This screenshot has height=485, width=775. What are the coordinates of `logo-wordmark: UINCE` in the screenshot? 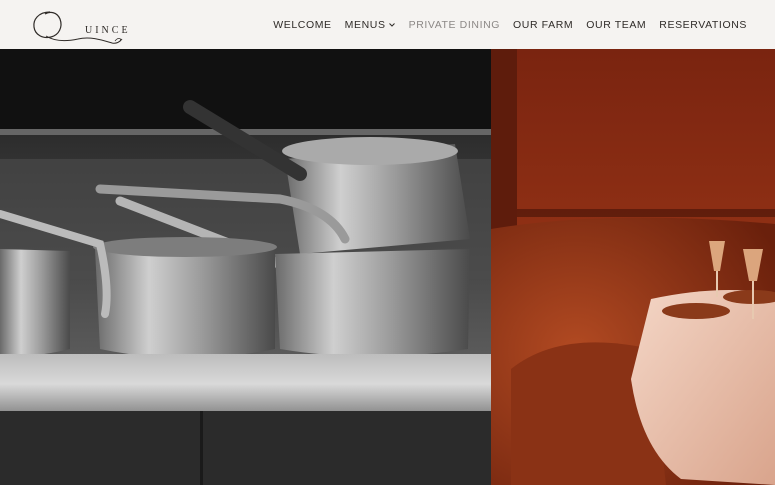 It's located at (108, 30).